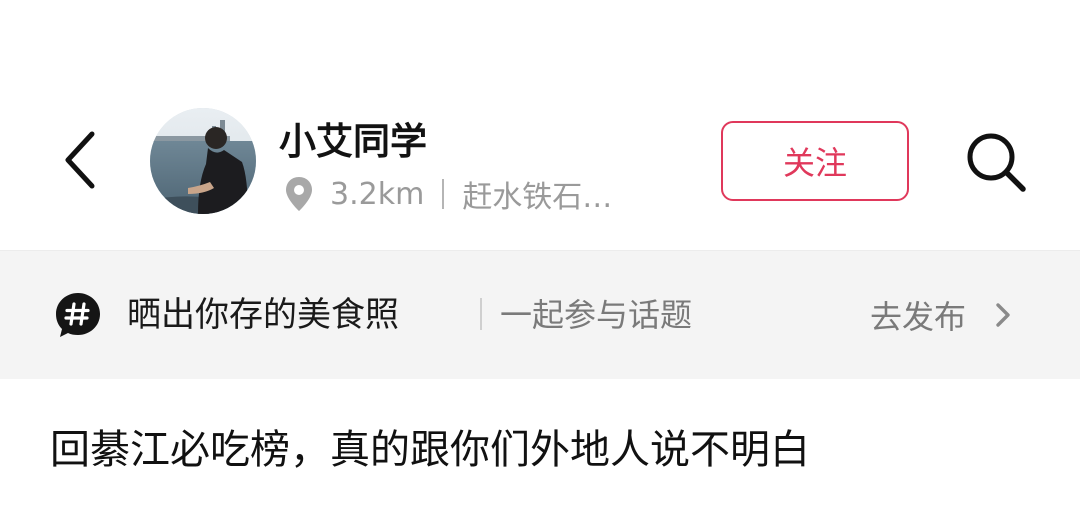 Image resolution: width=1080 pixels, height=507 pixels. Describe the element at coordinates (1003, 315) in the screenshot. I see `chevron-right-icon` at that location.